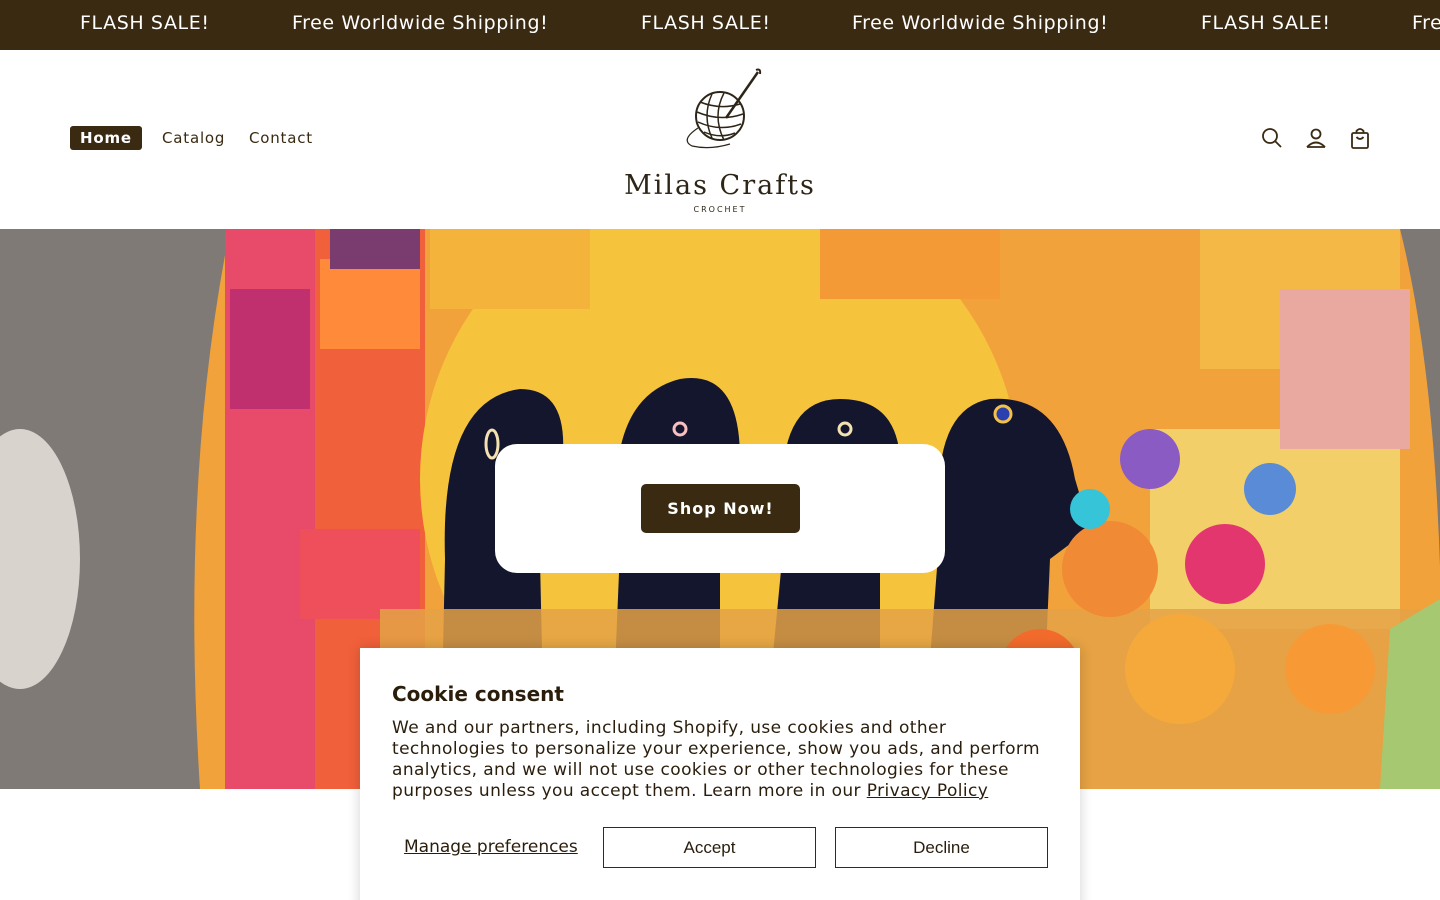  Describe the element at coordinates (491, 847) in the screenshot. I see `manage-preferences-link: Manage preferences` at that location.